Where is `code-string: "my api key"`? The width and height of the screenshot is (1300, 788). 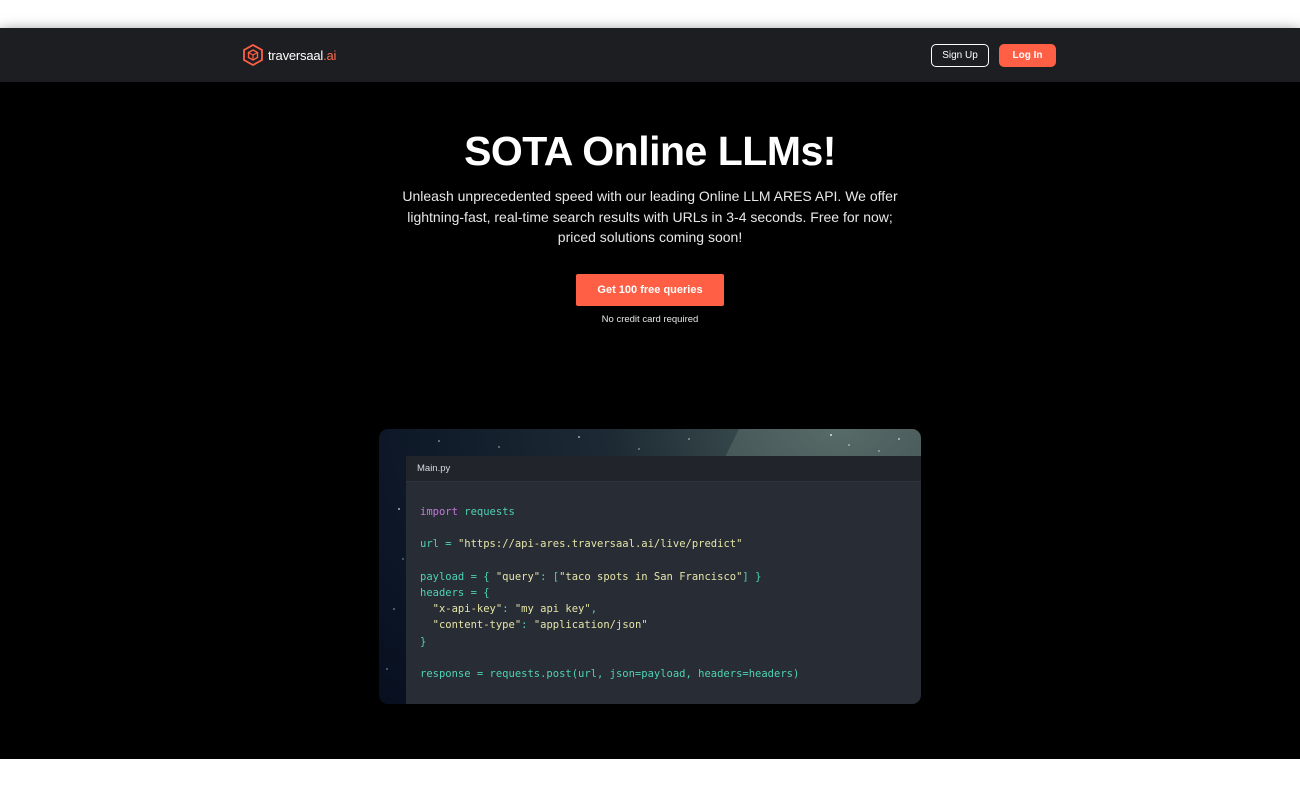
code-string: "my api key" is located at coordinates (552, 609).